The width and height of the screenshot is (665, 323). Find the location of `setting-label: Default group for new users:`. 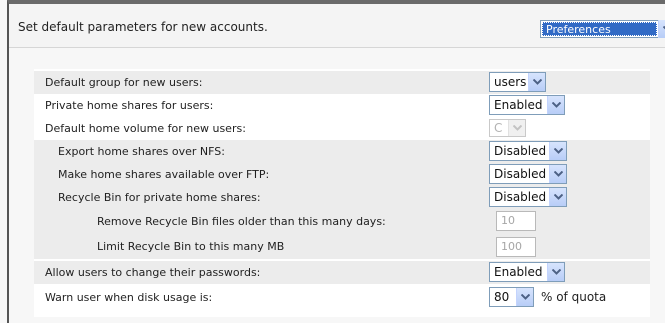

setting-label: Default group for new users: is located at coordinates (124, 82).